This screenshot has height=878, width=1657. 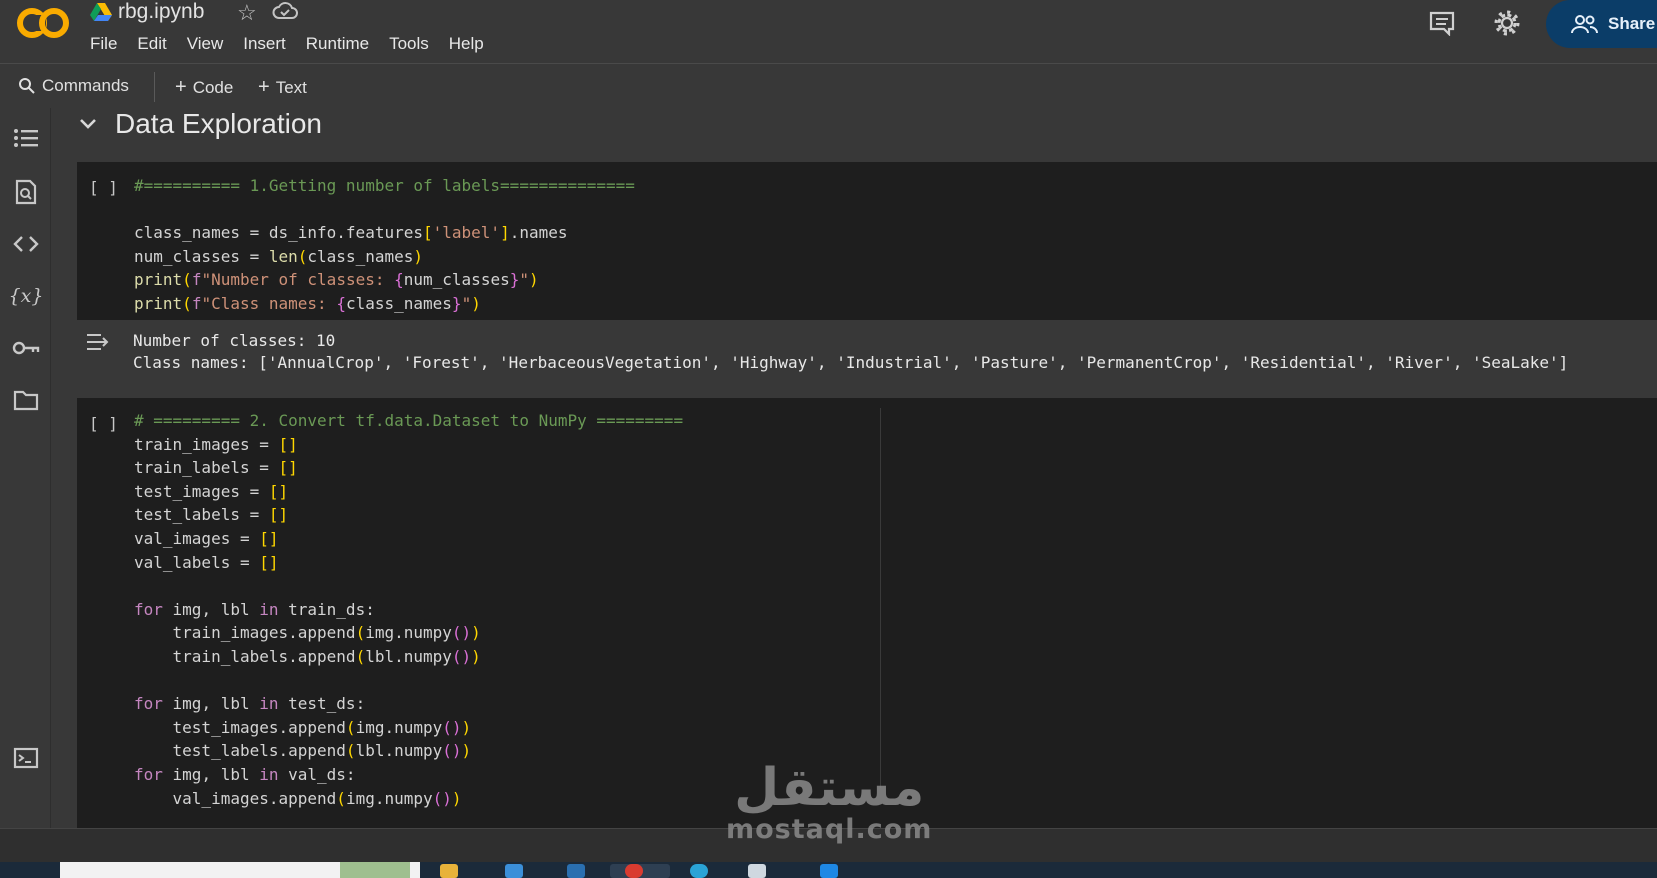 What do you see at coordinates (26, 138) in the screenshot?
I see `table-of-contents-icon` at bounding box center [26, 138].